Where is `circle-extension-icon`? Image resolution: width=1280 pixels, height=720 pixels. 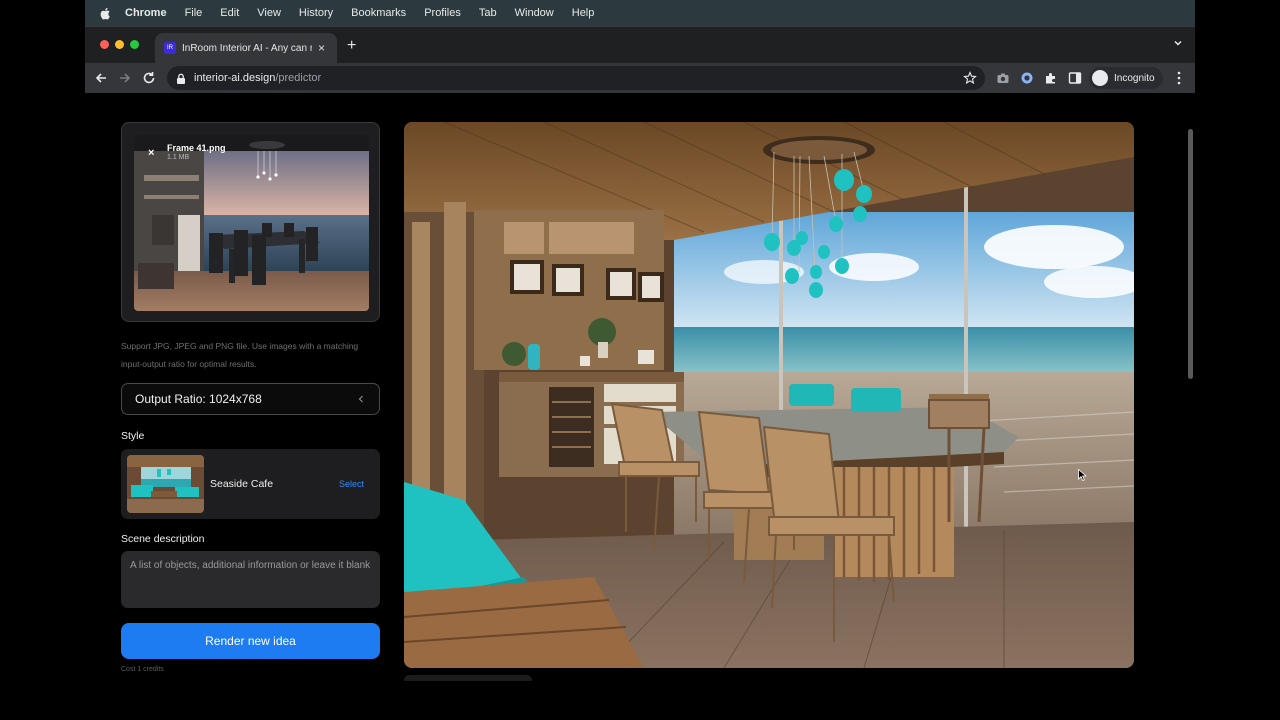 circle-extension-icon is located at coordinates (1027, 78).